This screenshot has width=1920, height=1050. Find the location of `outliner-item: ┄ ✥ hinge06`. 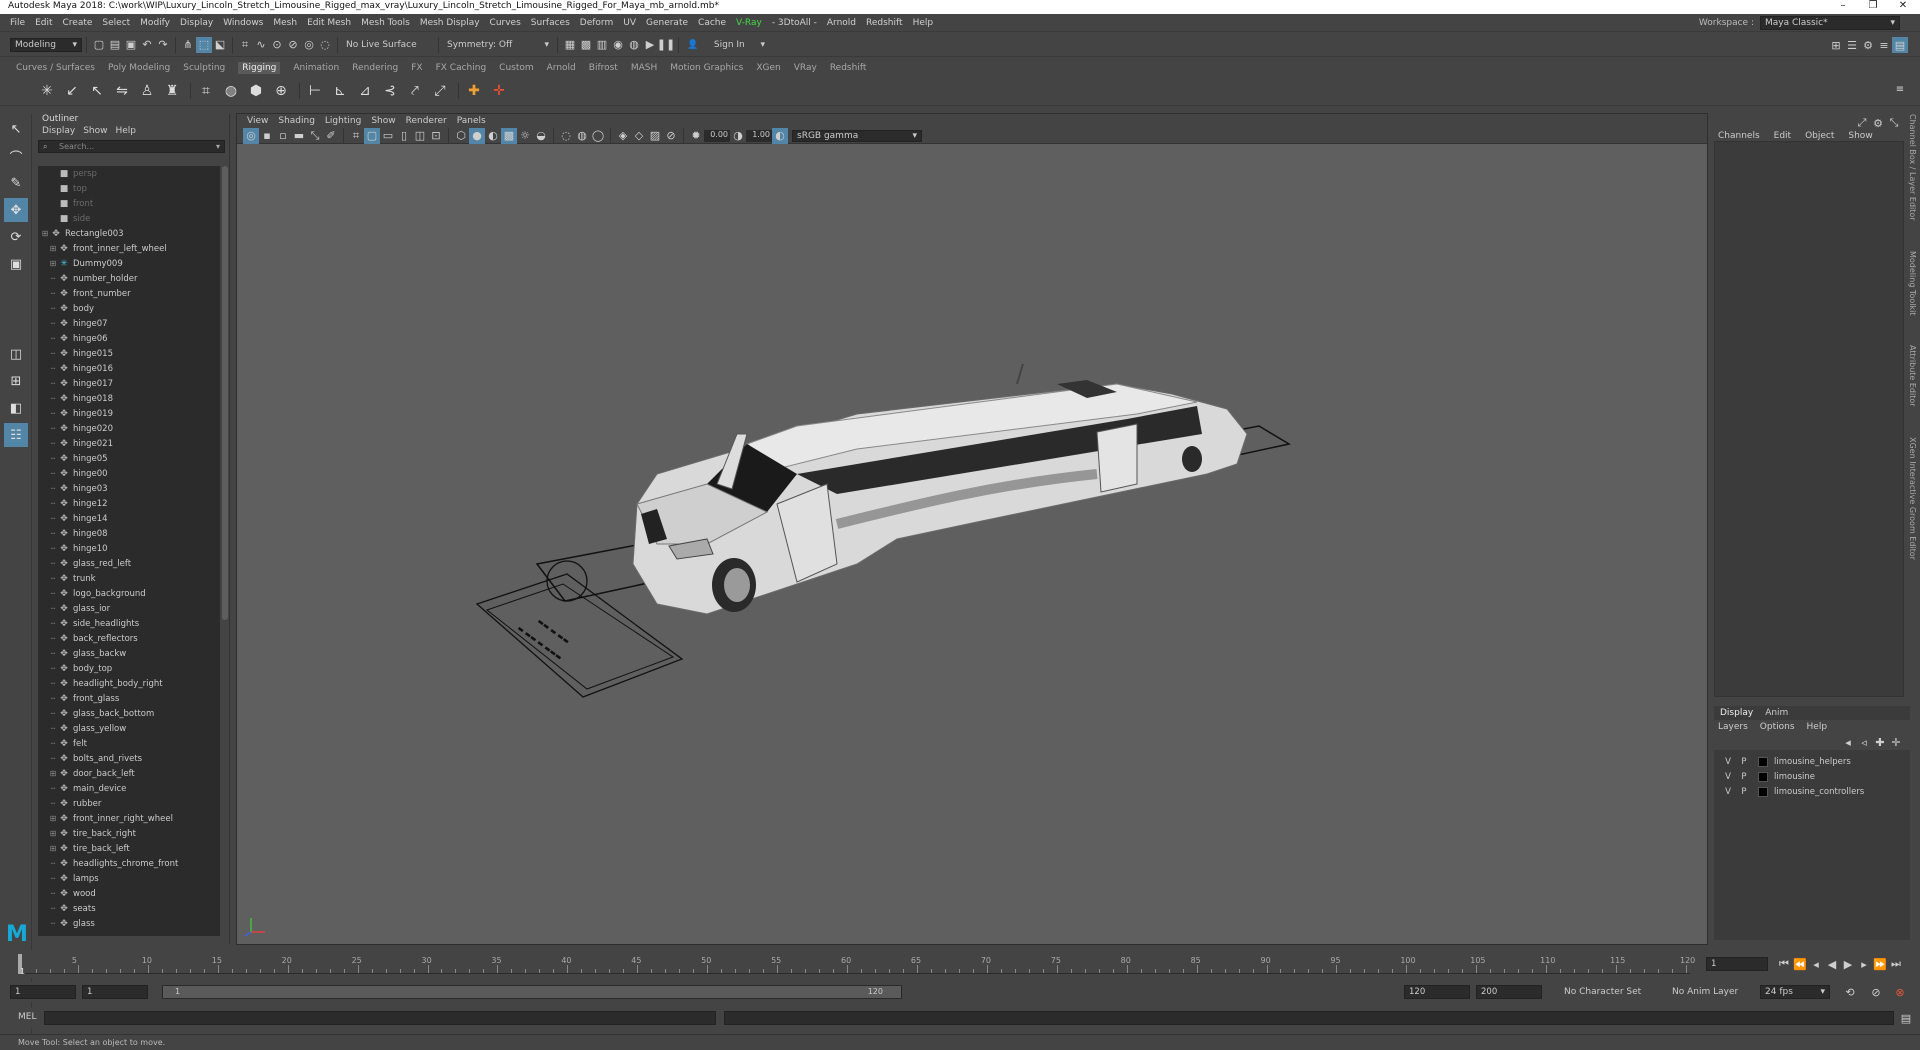

outliner-item: ┄ ✥ hinge06 is located at coordinates (129, 338).